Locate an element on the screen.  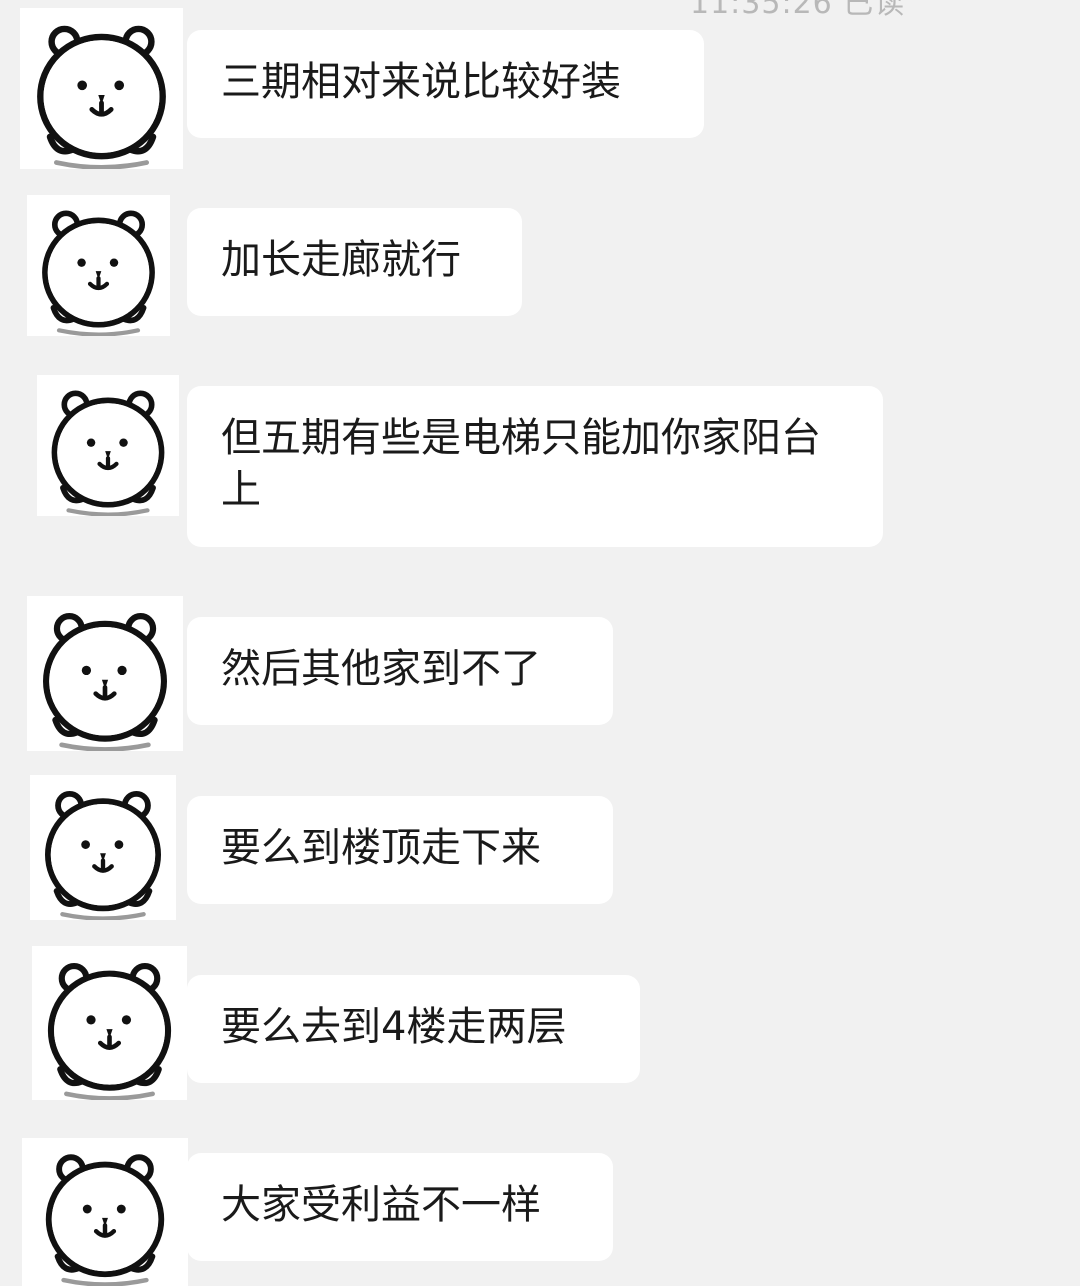
message-text: 大家受利益不一样 is located at coordinates (381, 1205).